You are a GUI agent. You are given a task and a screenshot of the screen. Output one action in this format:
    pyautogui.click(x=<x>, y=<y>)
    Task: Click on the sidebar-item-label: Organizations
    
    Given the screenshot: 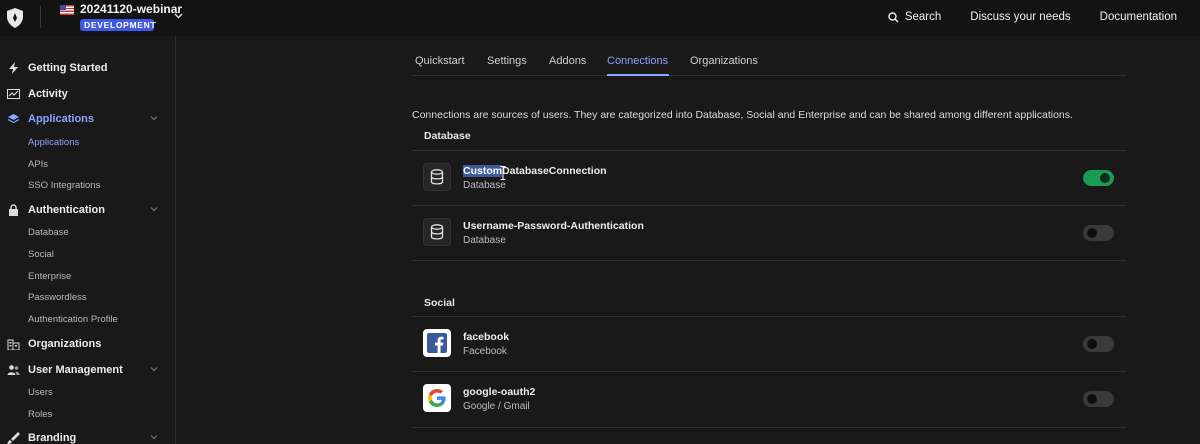 What is the action you would take?
    pyautogui.click(x=65, y=344)
    